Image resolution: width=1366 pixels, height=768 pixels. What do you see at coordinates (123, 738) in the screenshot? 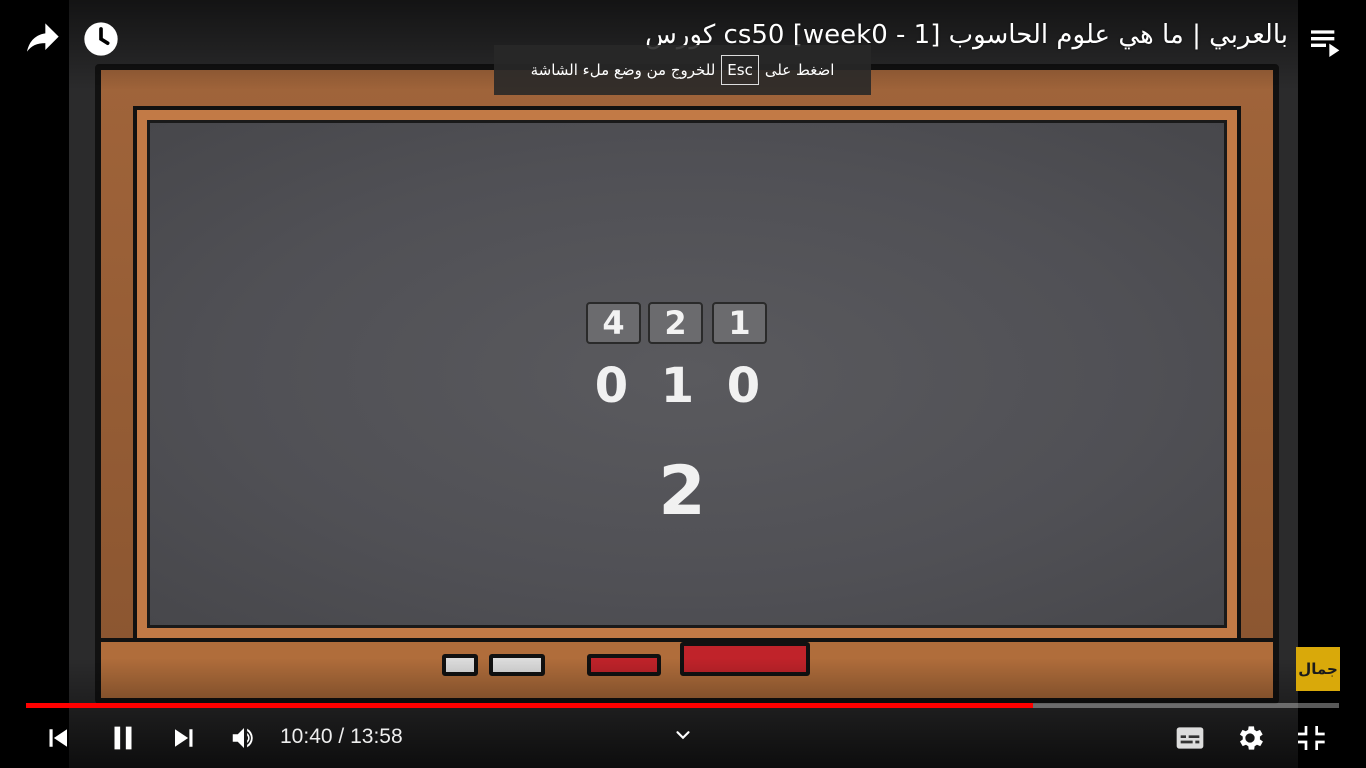
I see `pause-icon` at bounding box center [123, 738].